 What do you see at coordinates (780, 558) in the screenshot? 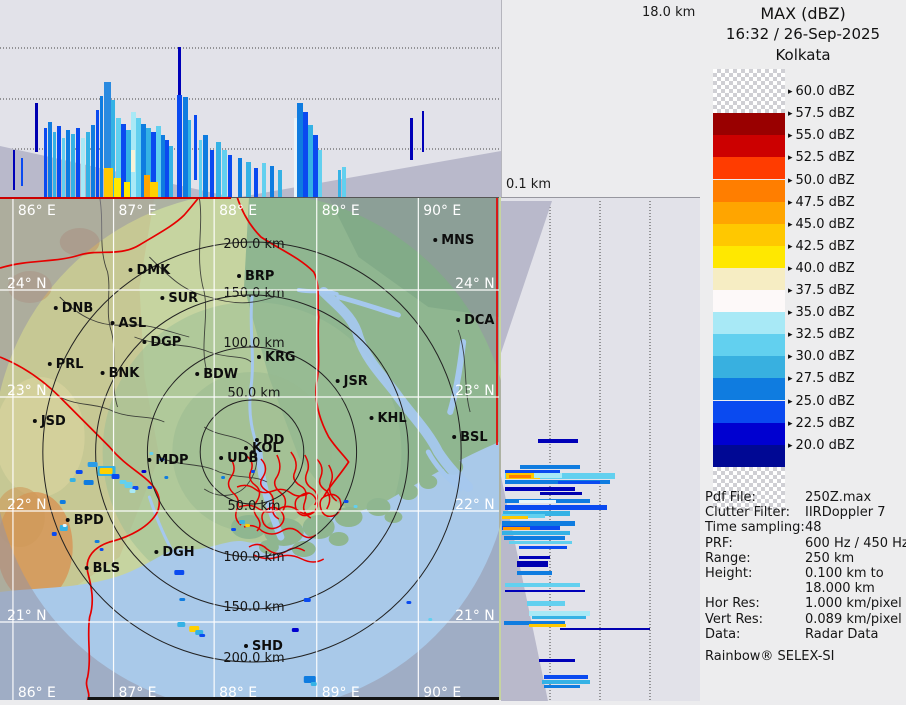
I see `metadata-row: Range: 250 km` at bounding box center [780, 558].